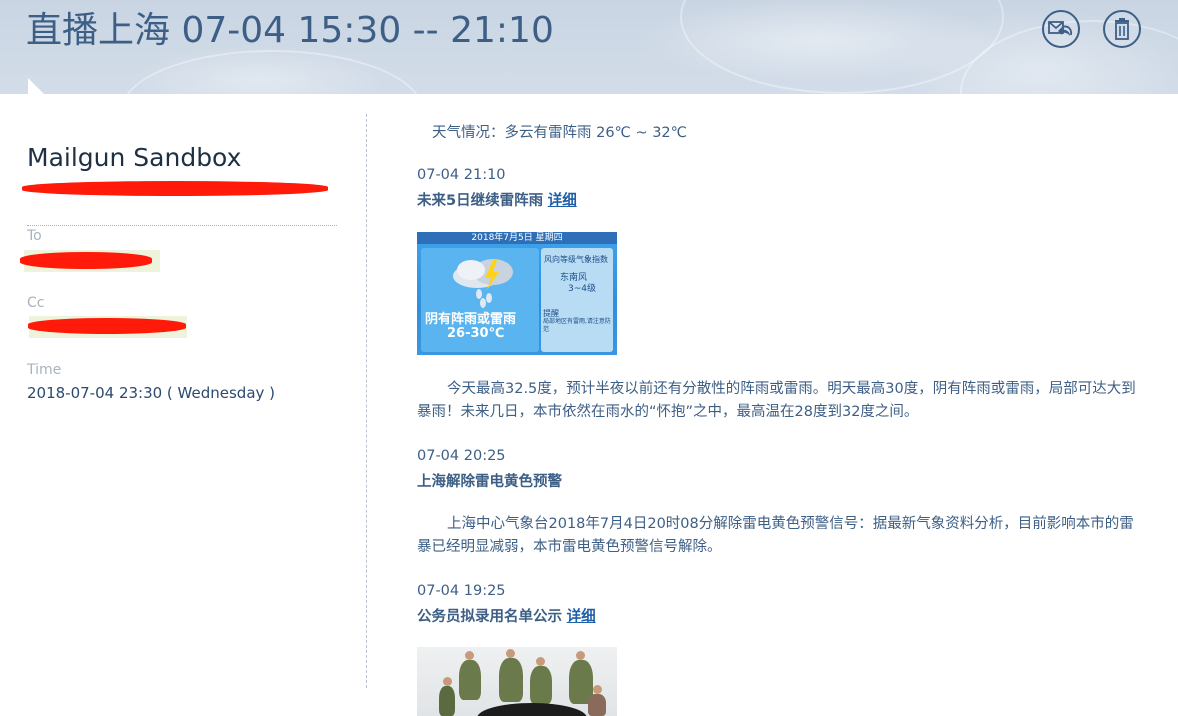 Image resolution: width=1178 pixels, height=716 pixels. I want to click on item-timestamp: 07-04 20:25, so click(461, 456).